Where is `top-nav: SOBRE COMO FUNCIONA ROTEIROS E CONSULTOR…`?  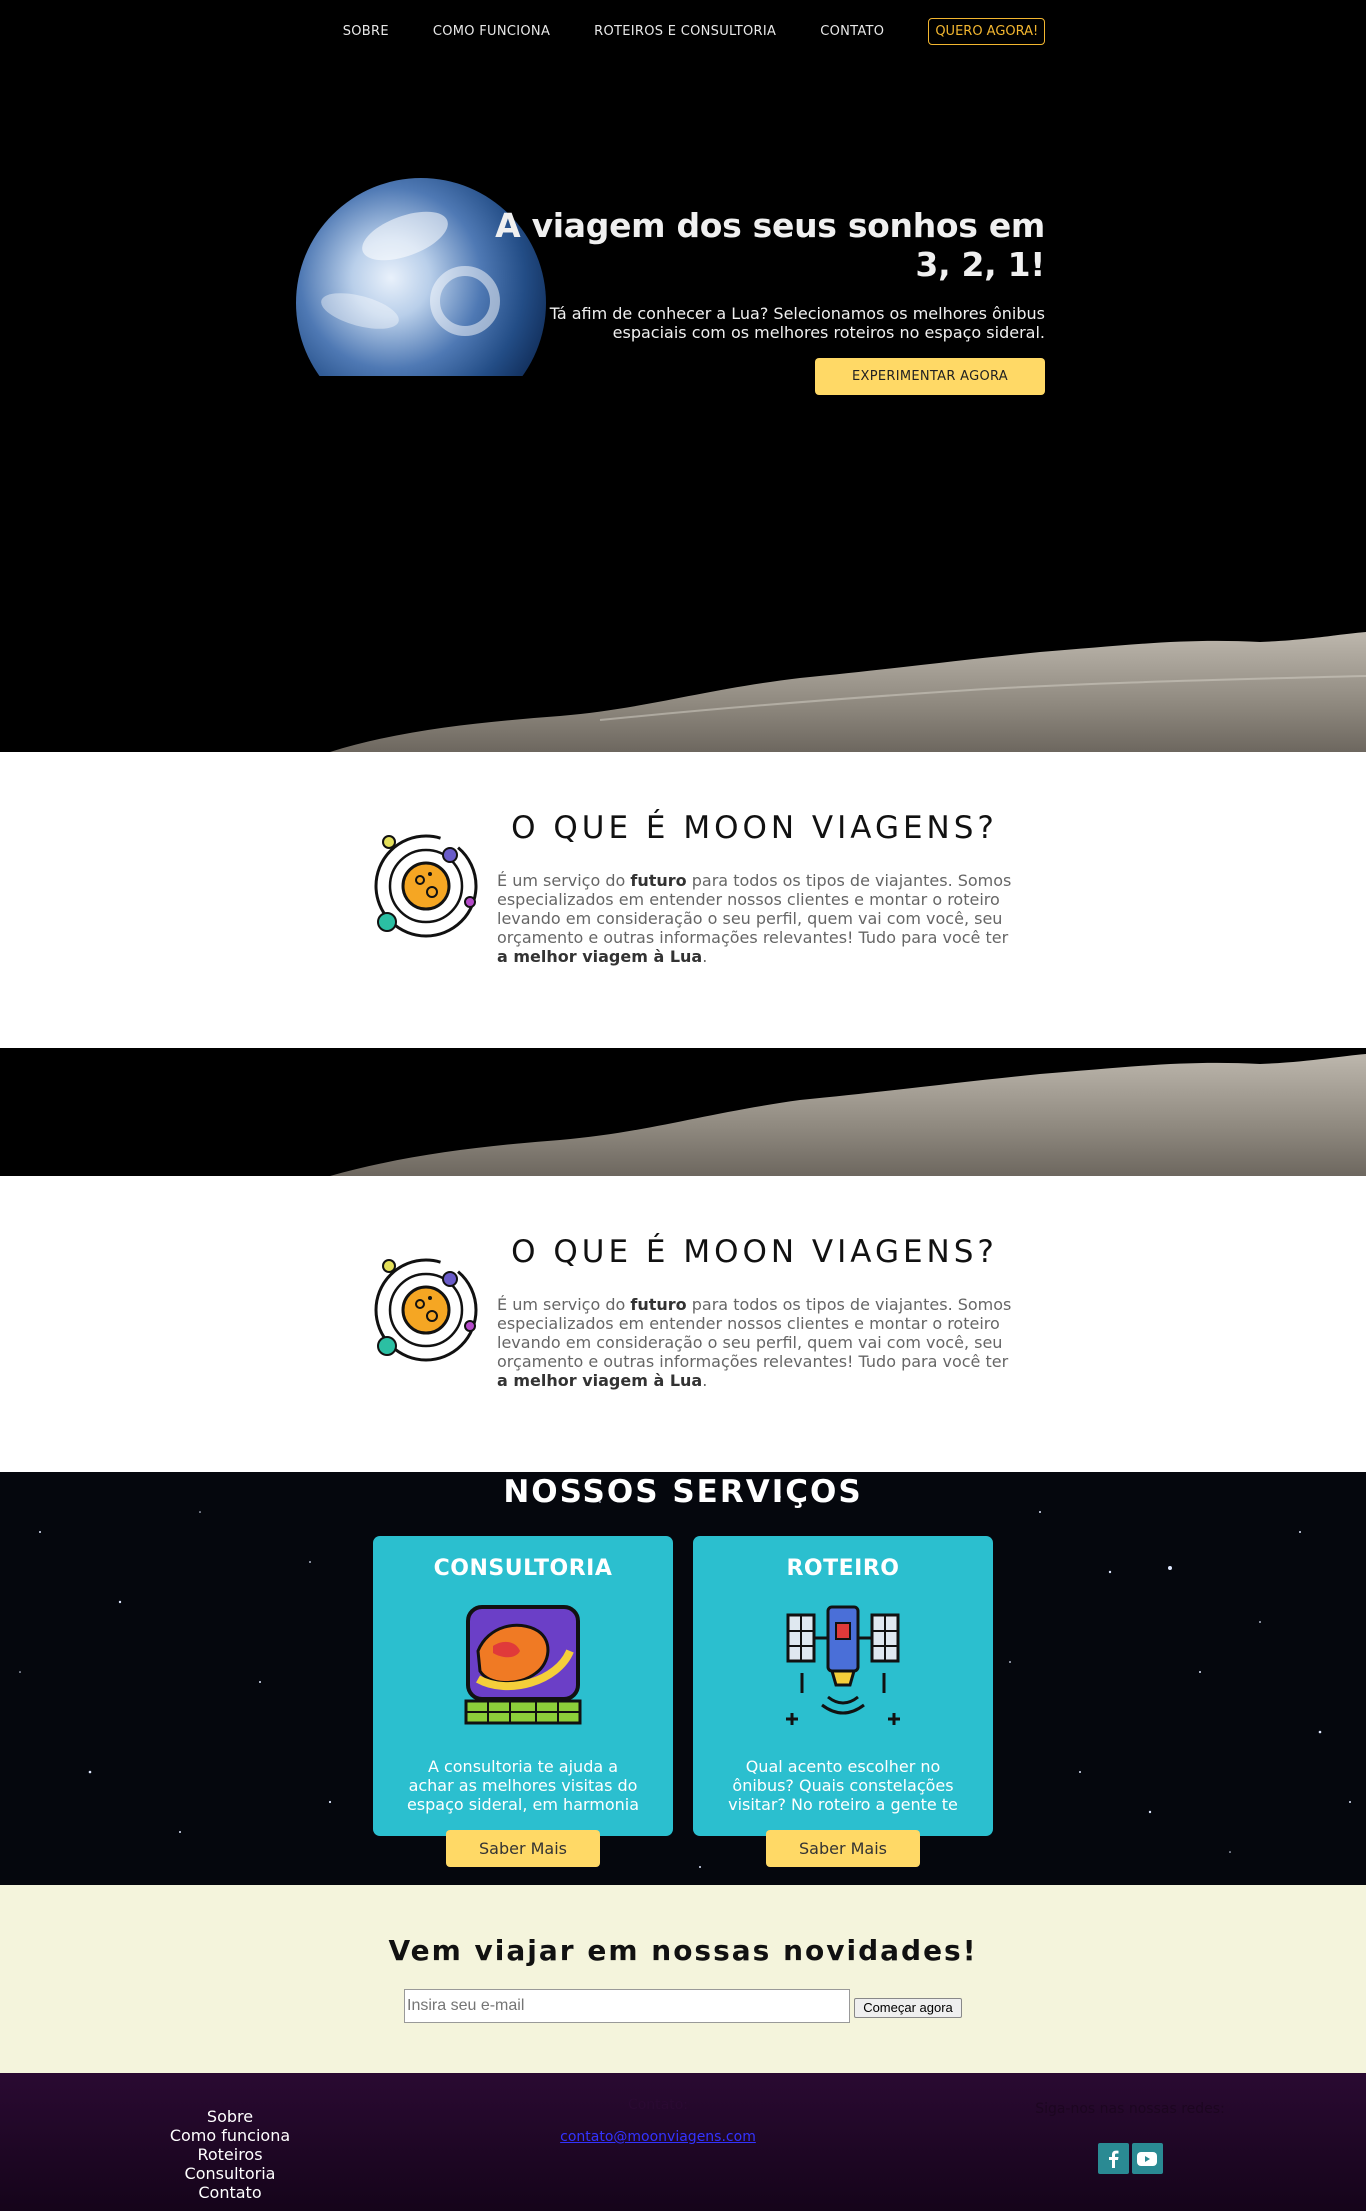
top-nav: SOBRE COMO FUNCIONA ROTEIROS E CONSULTOR… is located at coordinates (683, 31).